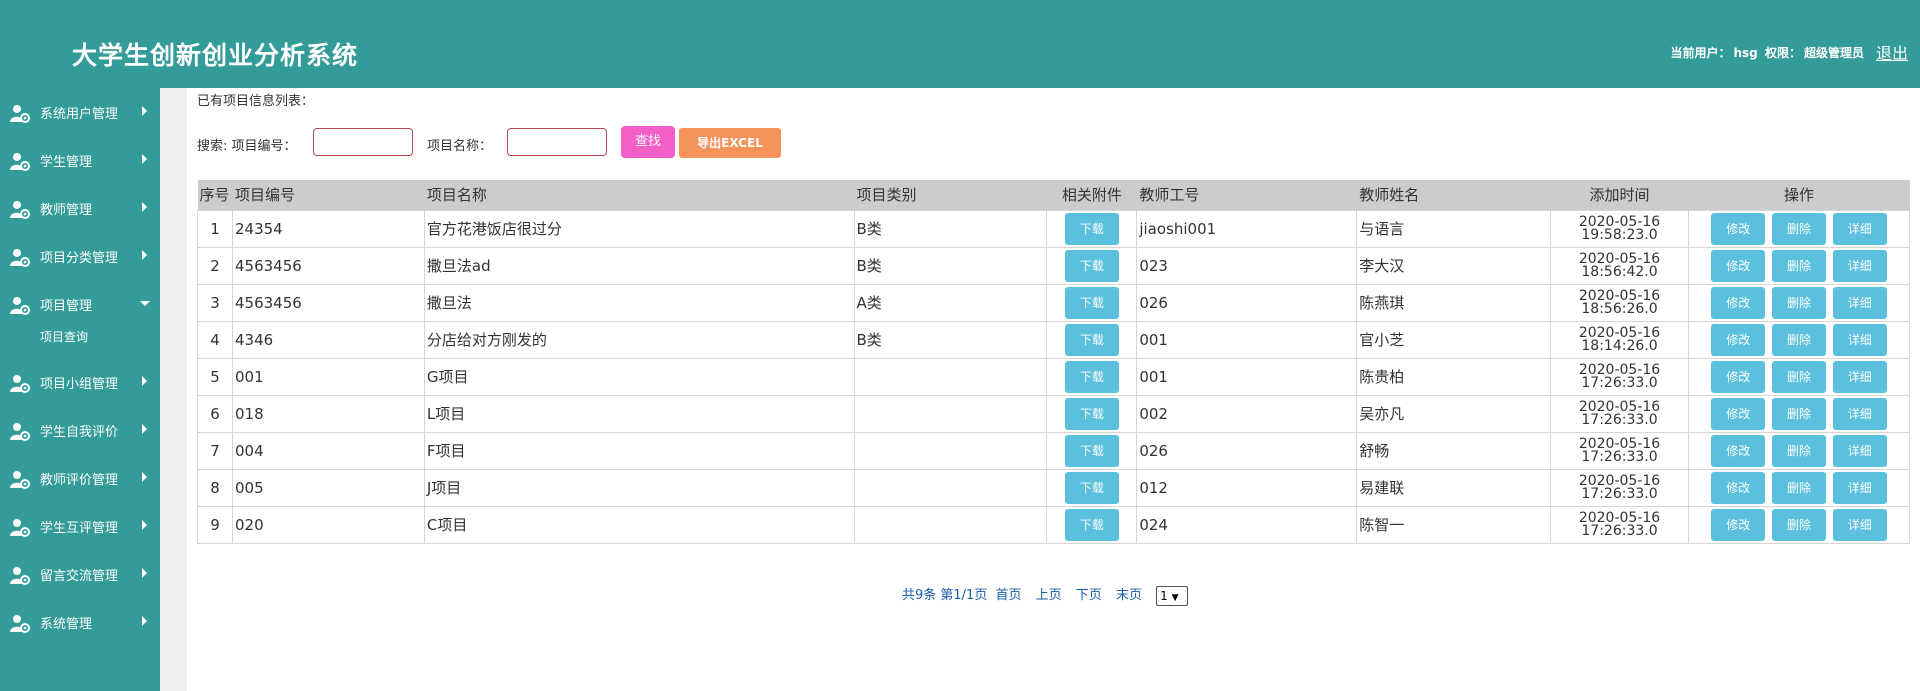 The height and width of the screenshot is (691, 1920). What do you see at coordinates (1172, 595) in the screenshot?
I see `page-select: 1 ▼` at bounding box center [1172, 595].